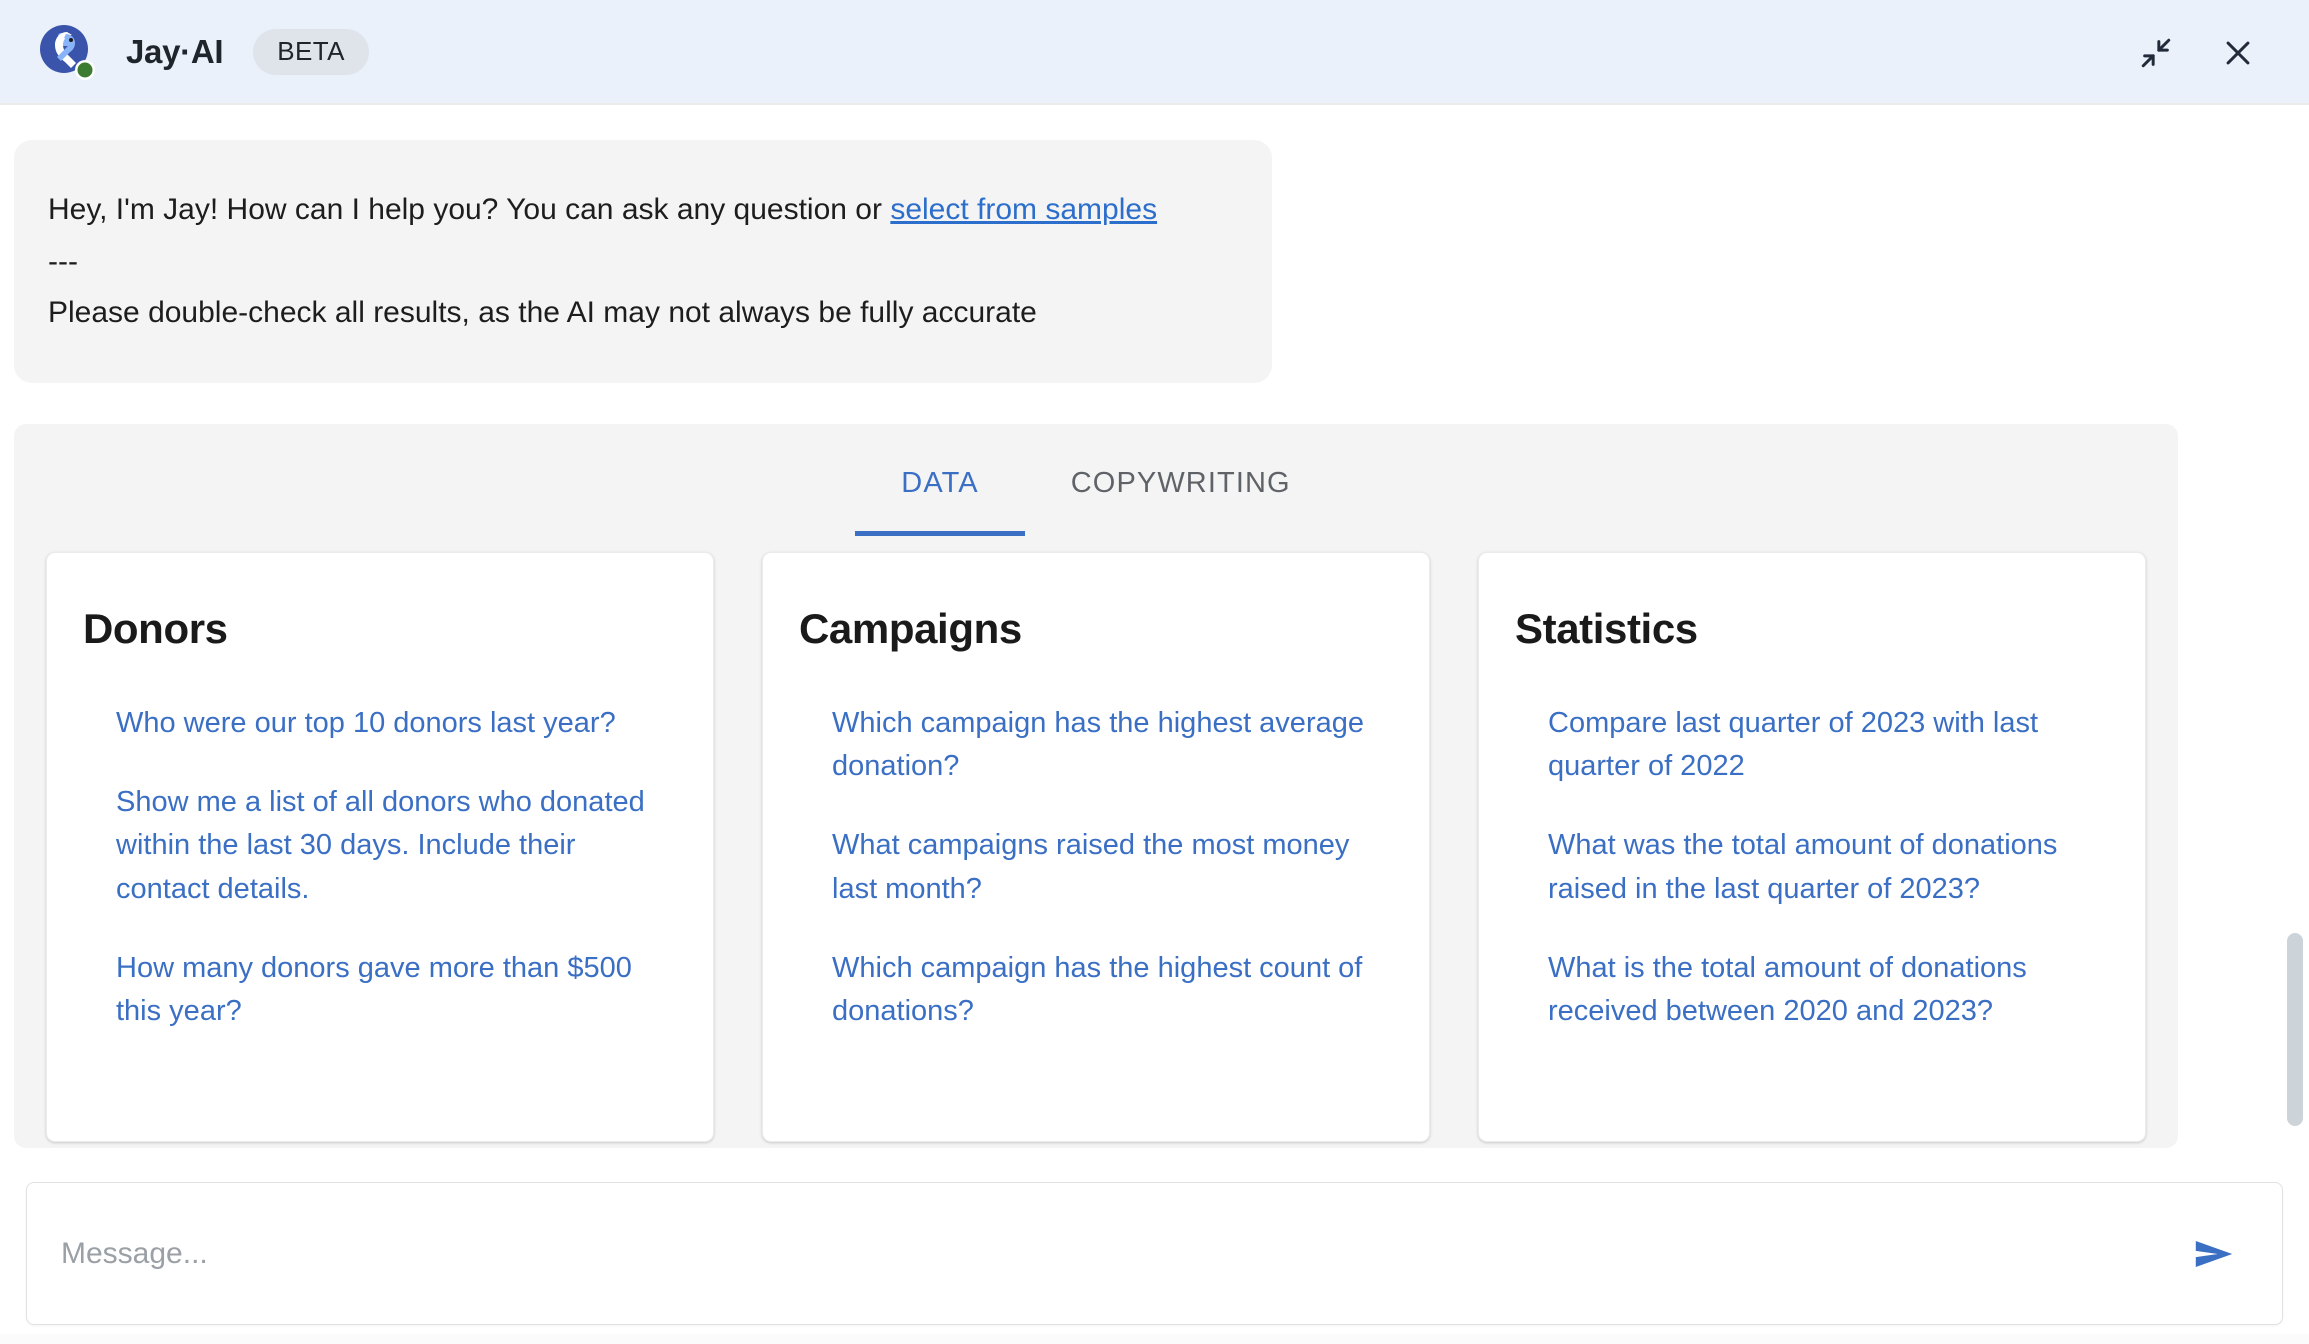 The image size is (2309, 1344). Describe the element at coordinates (2295, 1029) in the screenshot. I see `scrollbar-thumb` at that location.